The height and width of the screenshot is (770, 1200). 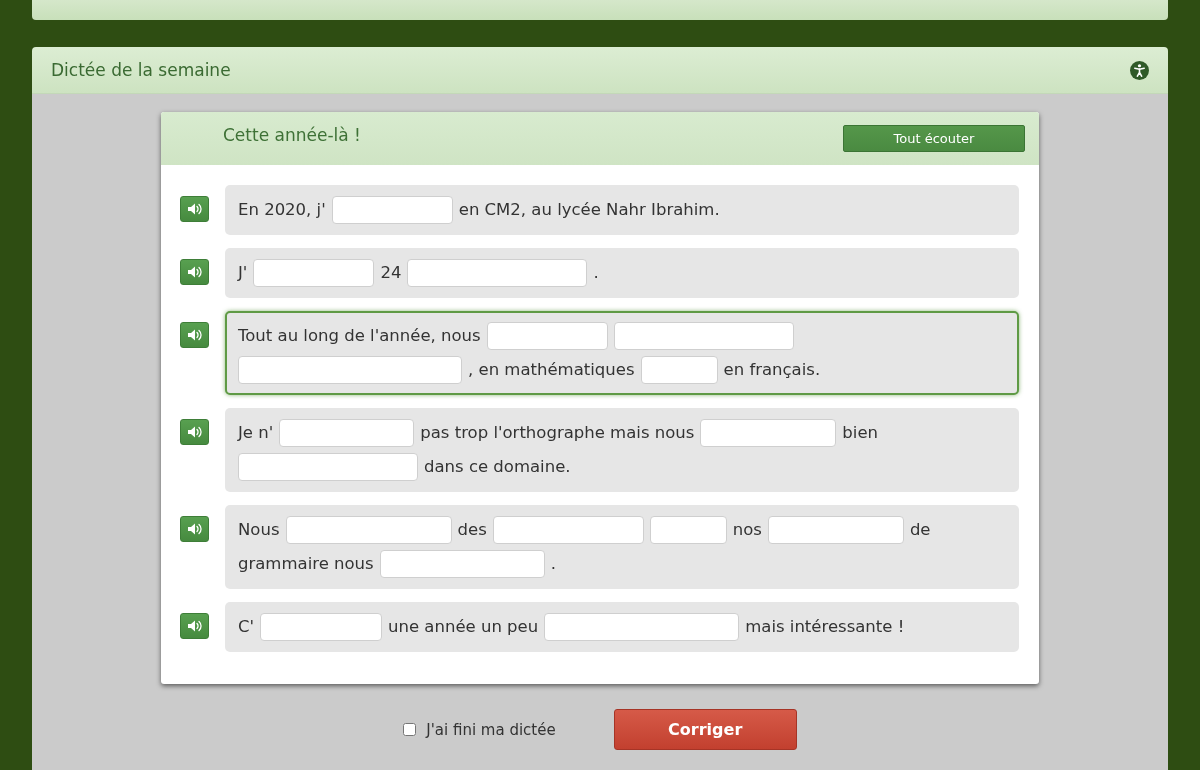 I want to click on sentence-text: de, so click(x=920, y=530).